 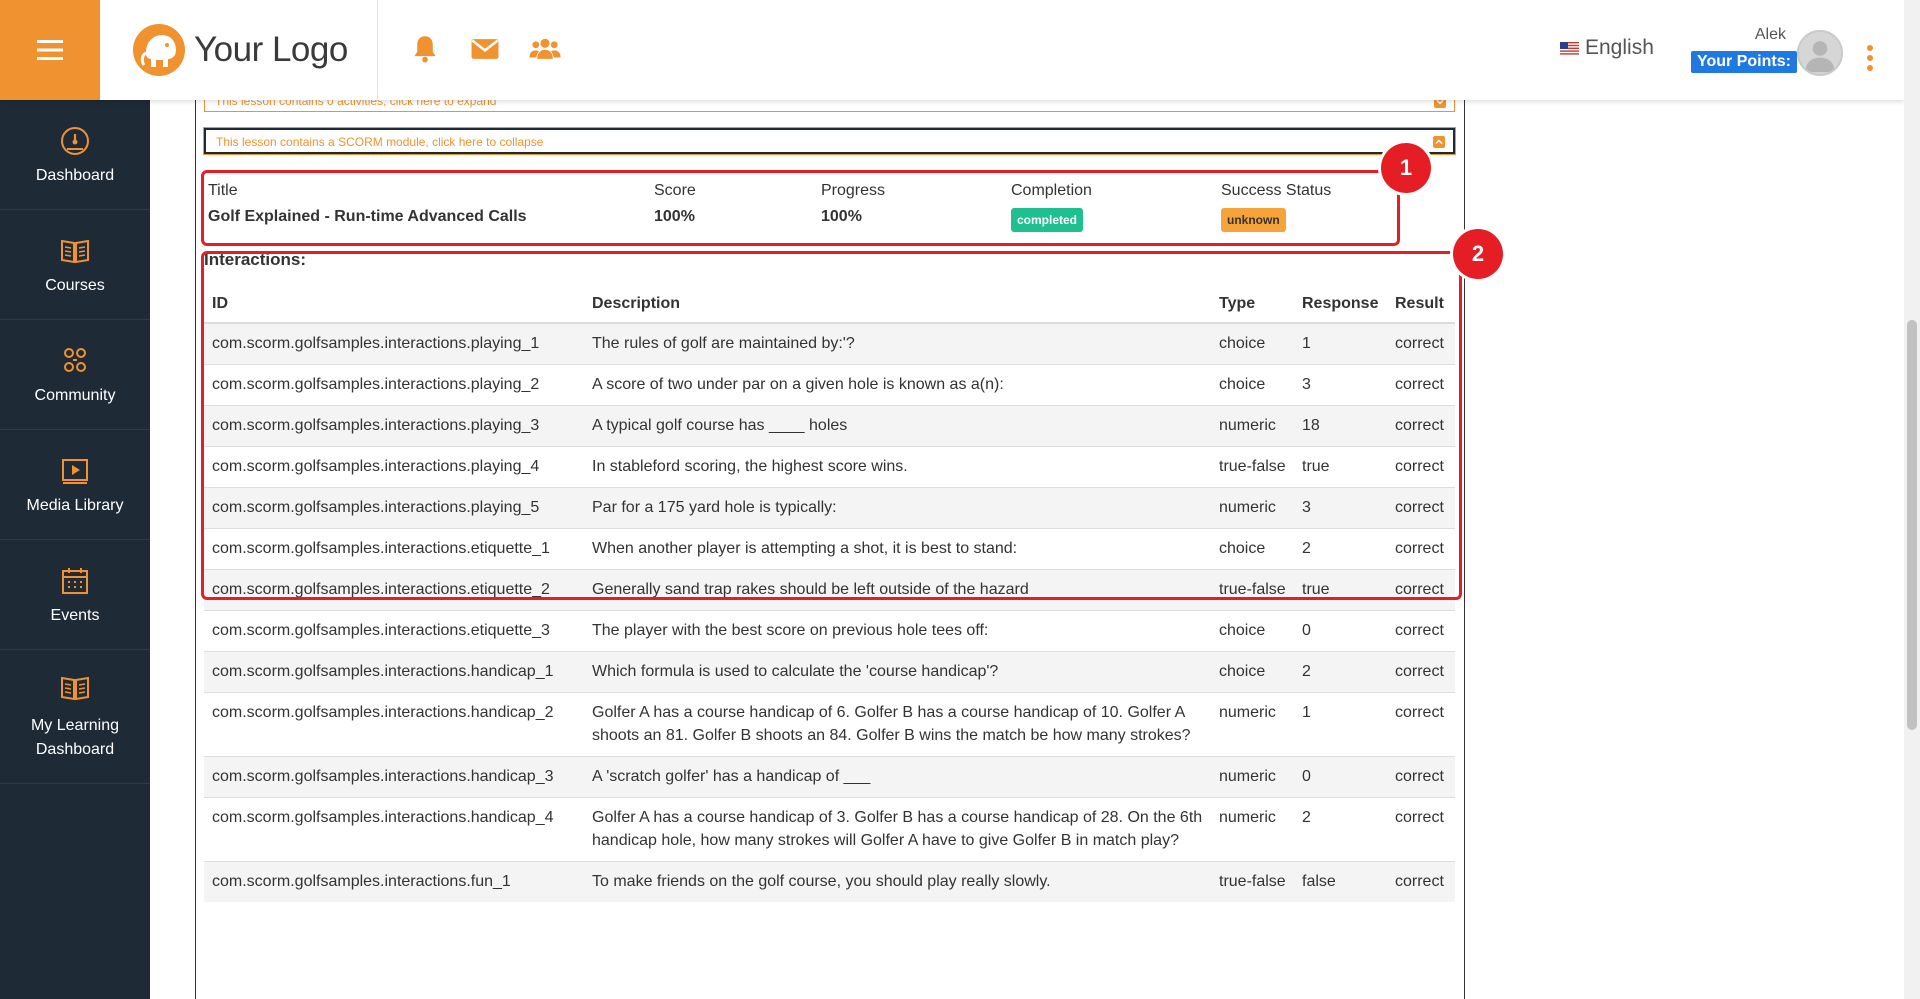 I want to click on media-play-icon, so click(x=75, y=471).